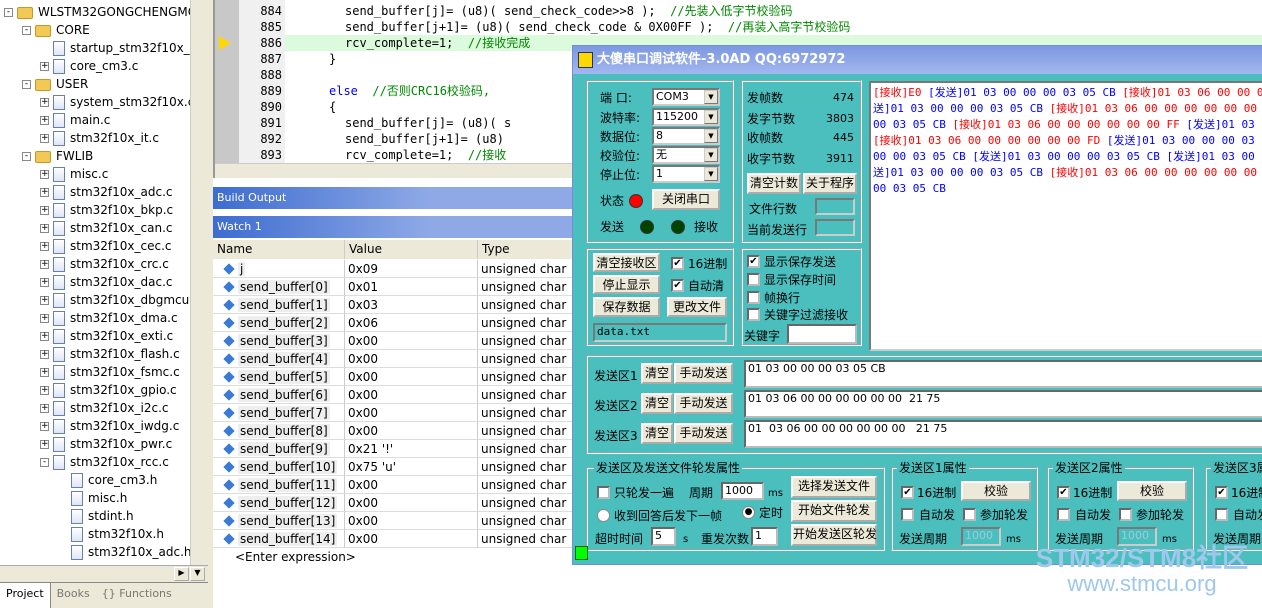 This screenshot has width=1262, height=608. I want to click on tree-item: startup_stm32f10x_, so click(115, 48).